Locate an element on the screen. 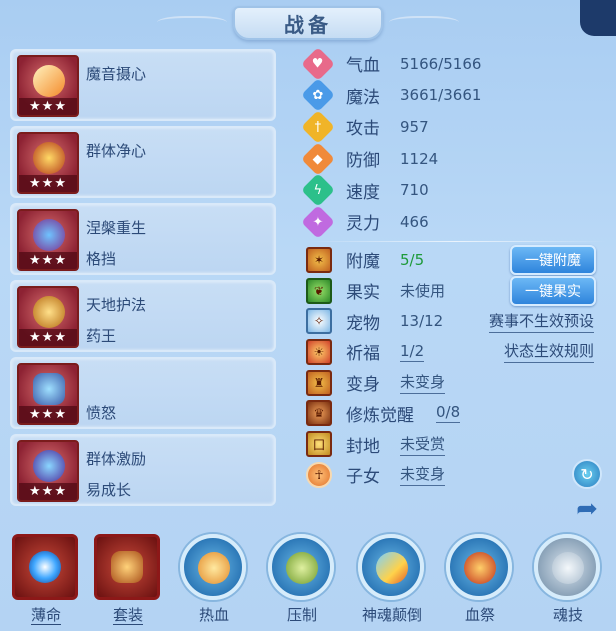  skill-subtitle: 药王 is located at coordinates (101, 336).